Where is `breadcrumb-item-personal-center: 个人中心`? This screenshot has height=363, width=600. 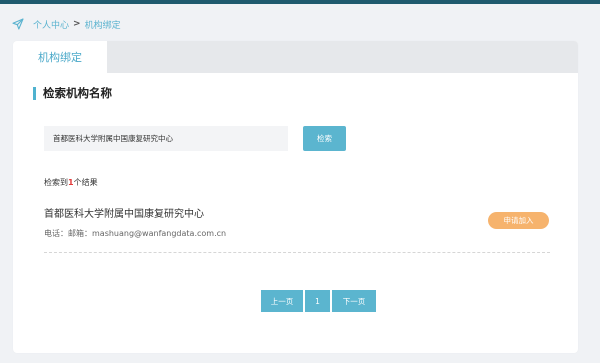
breadcrumb-item-personal-center: 个人中心 is located at coordinates (51, 24).